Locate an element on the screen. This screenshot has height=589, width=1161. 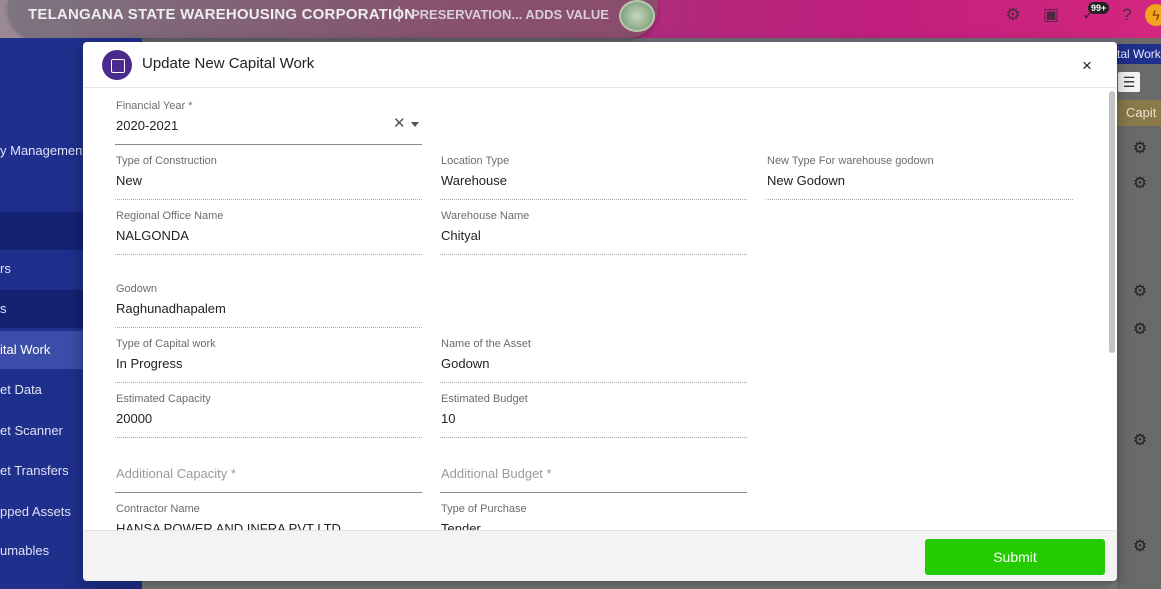
background-column-header: Capit is located at coordinates (1139, 113).